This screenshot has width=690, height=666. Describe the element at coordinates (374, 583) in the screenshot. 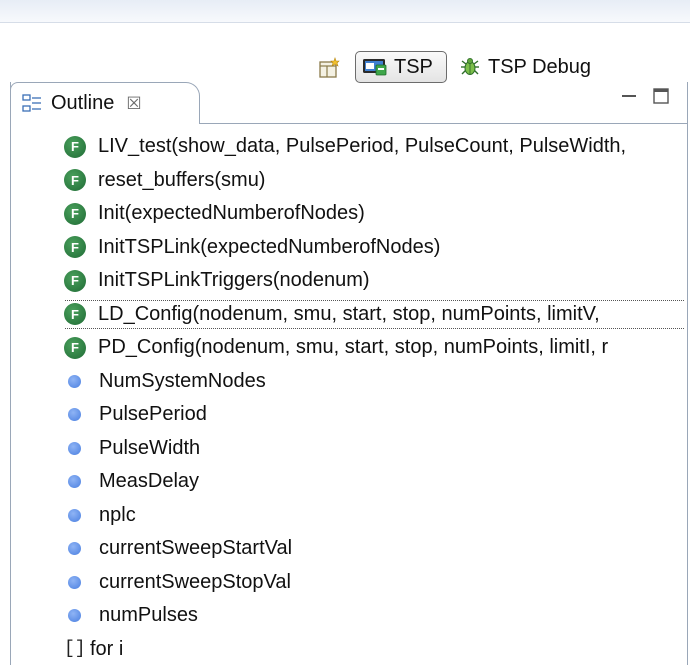

I see `outline-item-variable: currentSweepStopVal` at that location.